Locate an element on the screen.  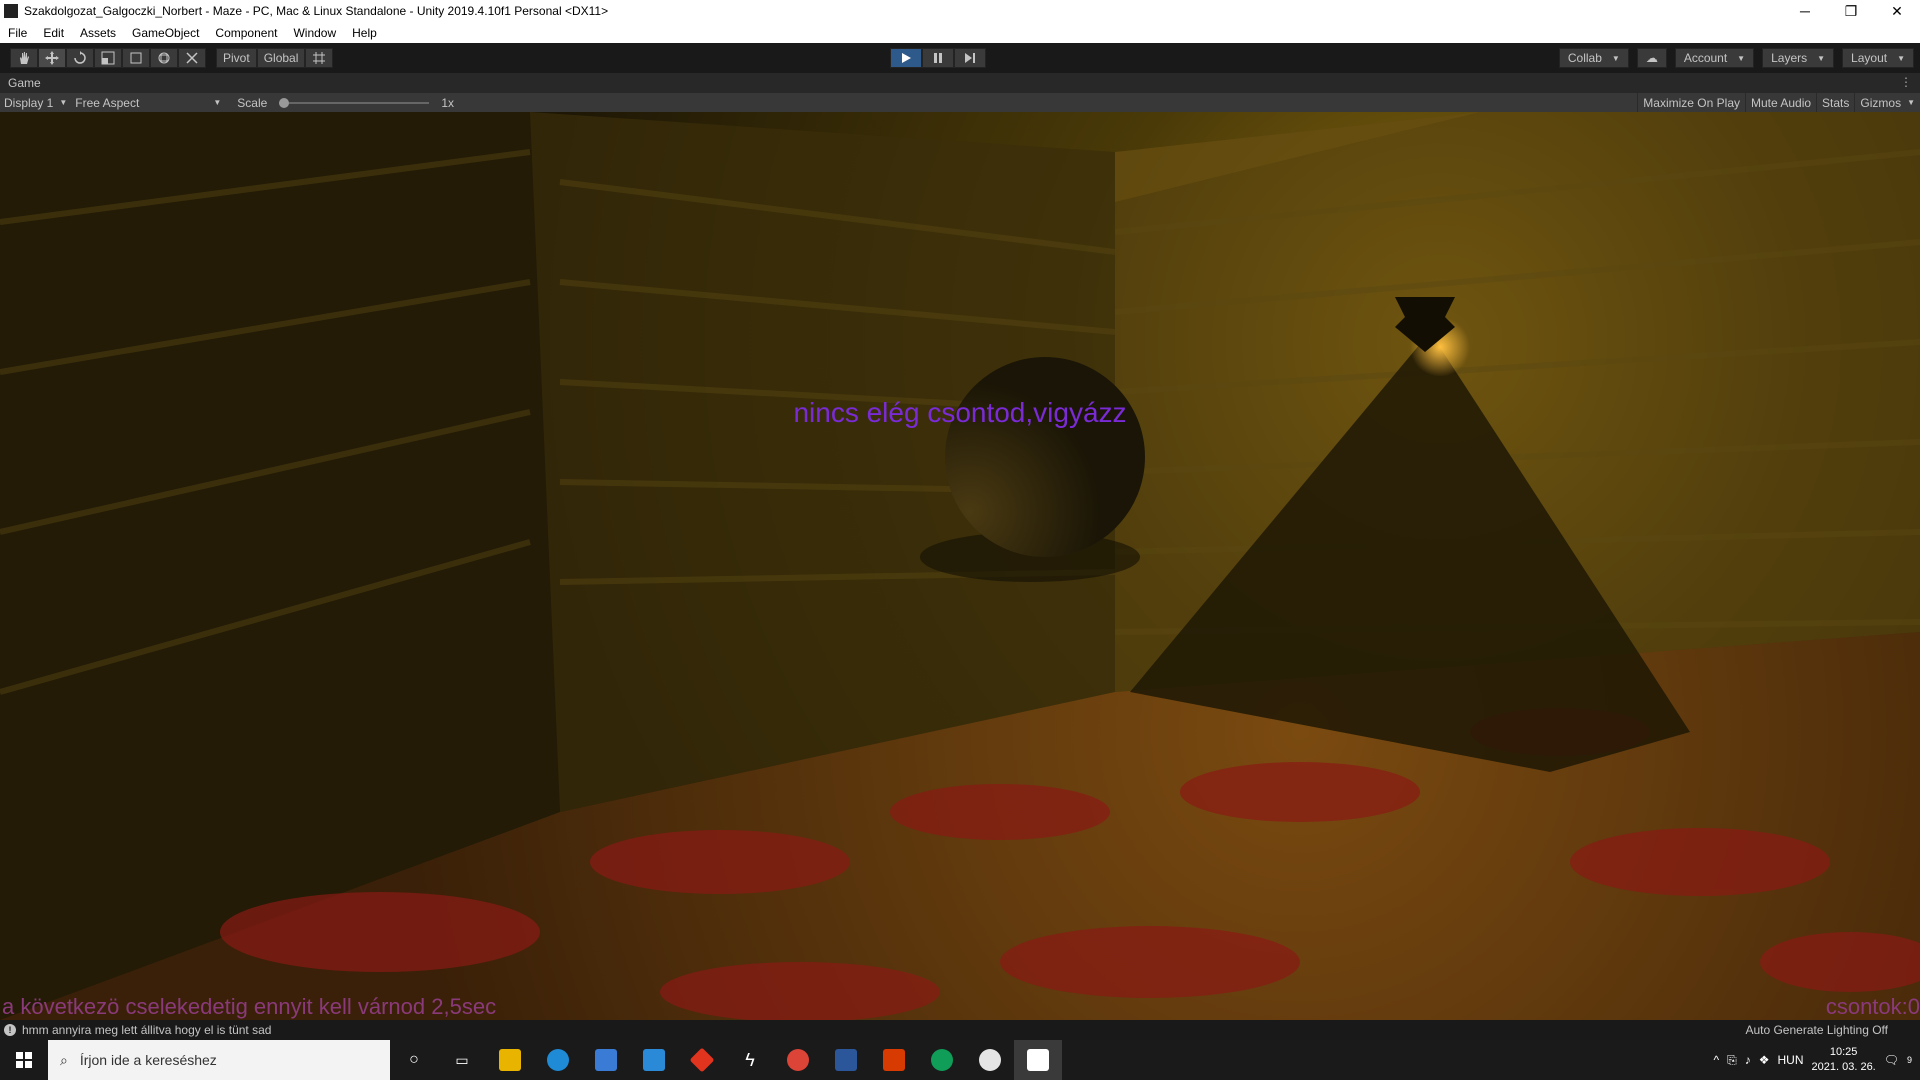
pause-button is located at coordinates (938, 58).